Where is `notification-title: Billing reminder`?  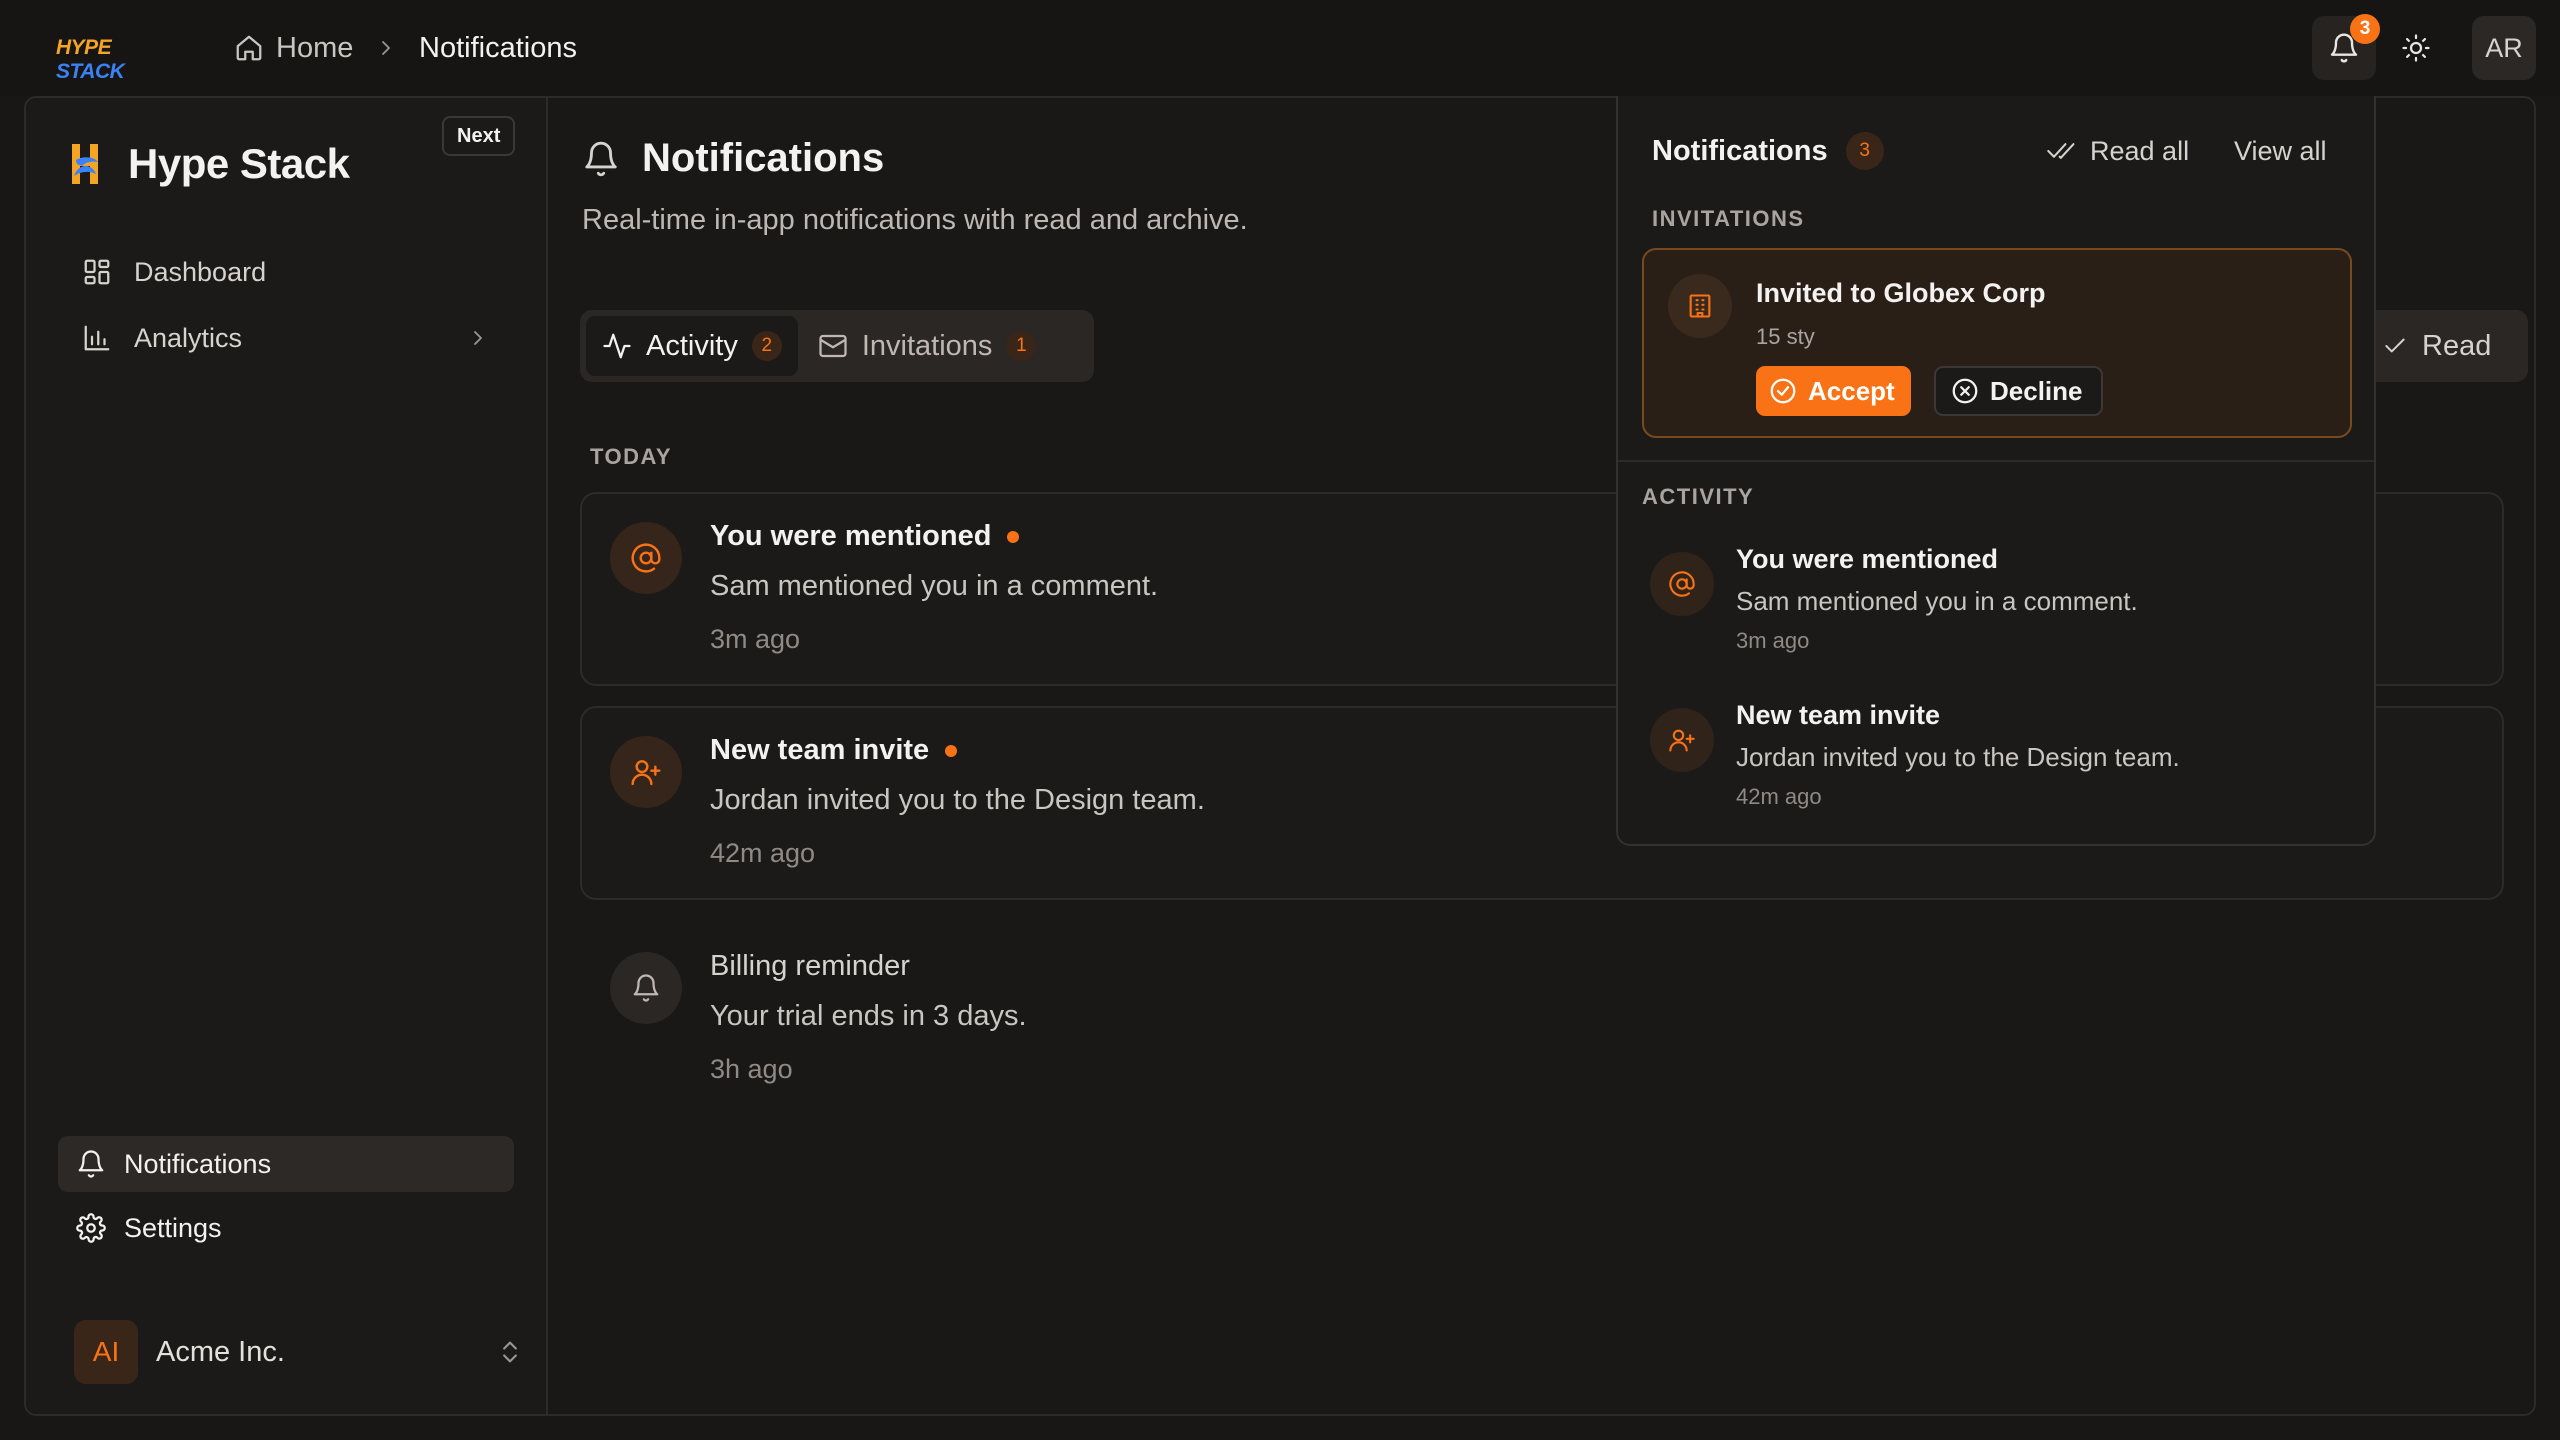
notification-title: Billing reminder is located at coordinates (810, 966).